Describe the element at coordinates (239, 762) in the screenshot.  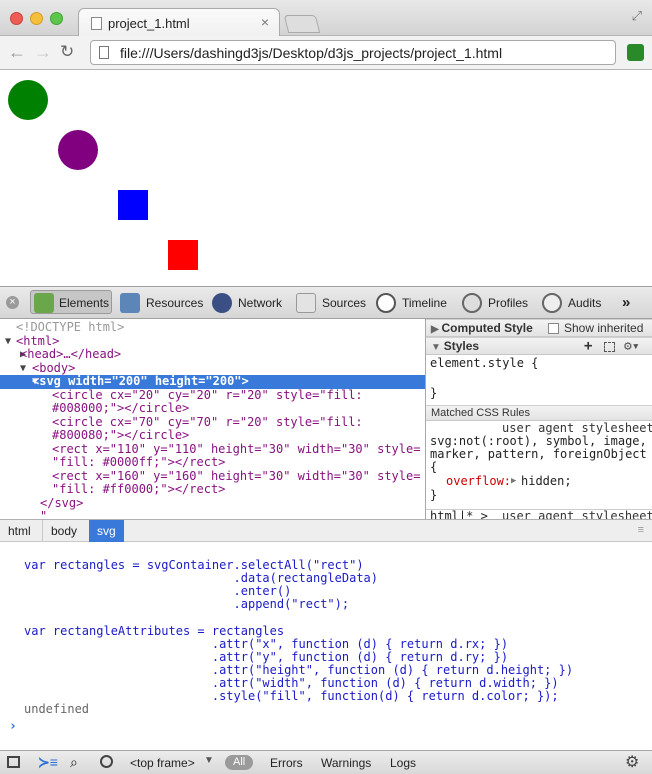
I see `filter-all: All` at that location.